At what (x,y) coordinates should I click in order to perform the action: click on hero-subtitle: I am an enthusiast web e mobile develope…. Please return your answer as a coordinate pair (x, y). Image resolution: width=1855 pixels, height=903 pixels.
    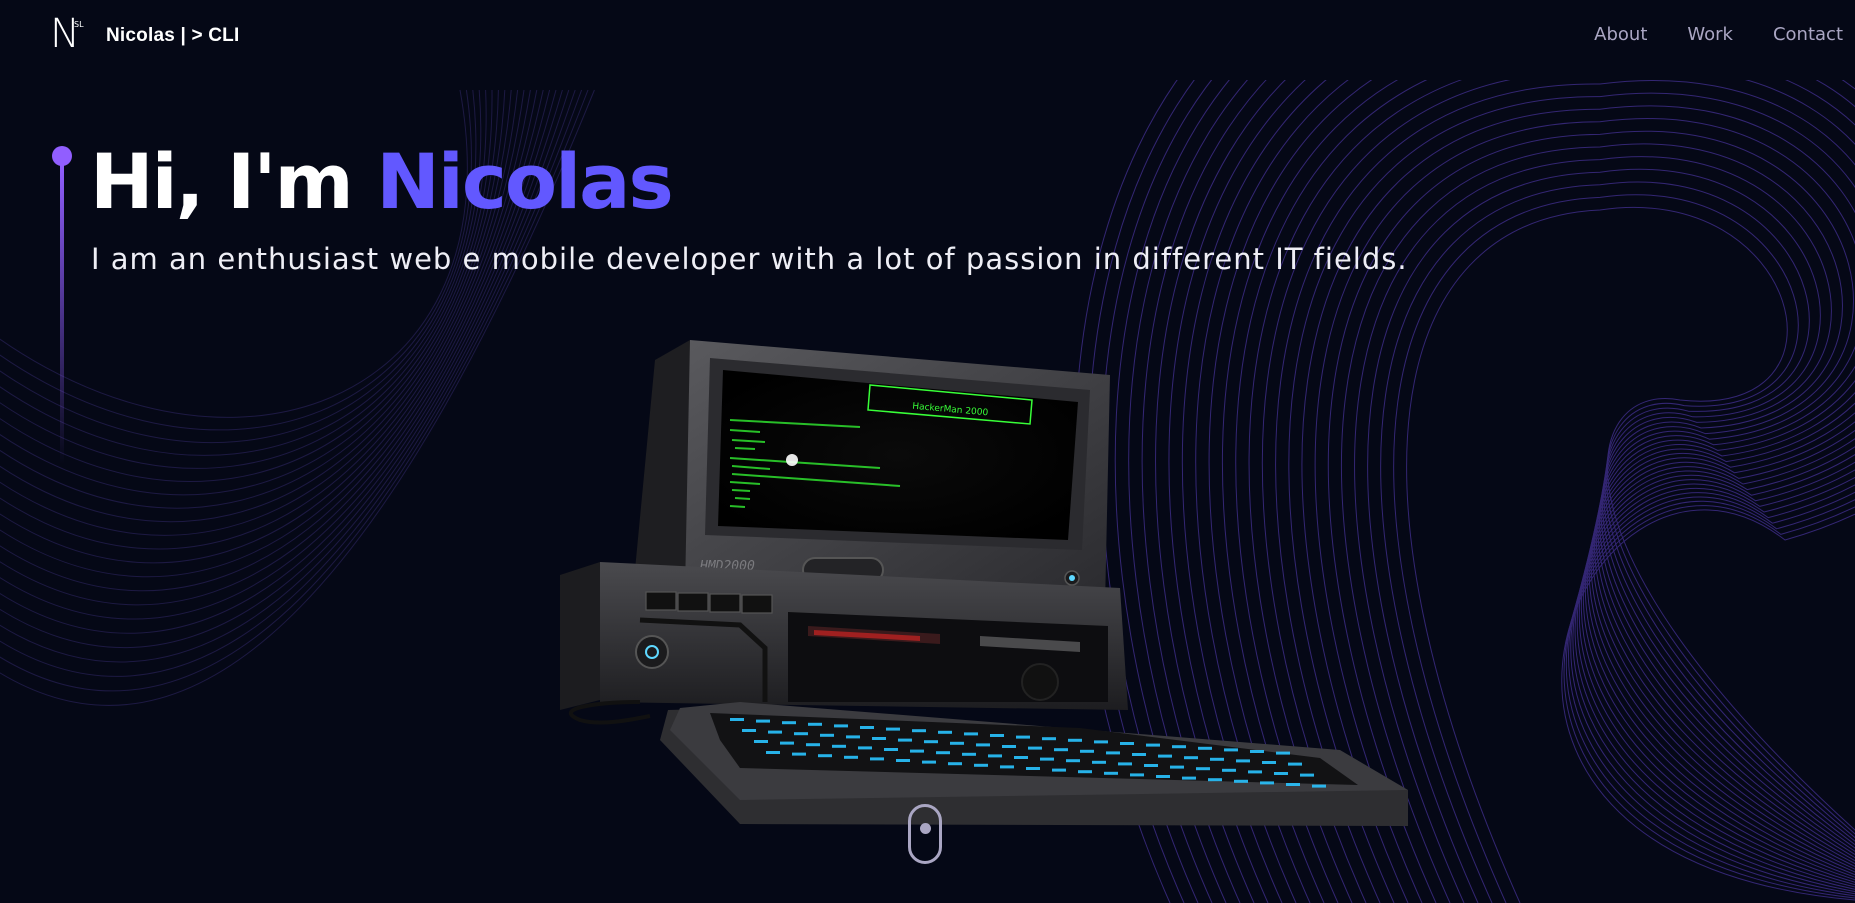
    Looking at the image, I should click on (749, 259).